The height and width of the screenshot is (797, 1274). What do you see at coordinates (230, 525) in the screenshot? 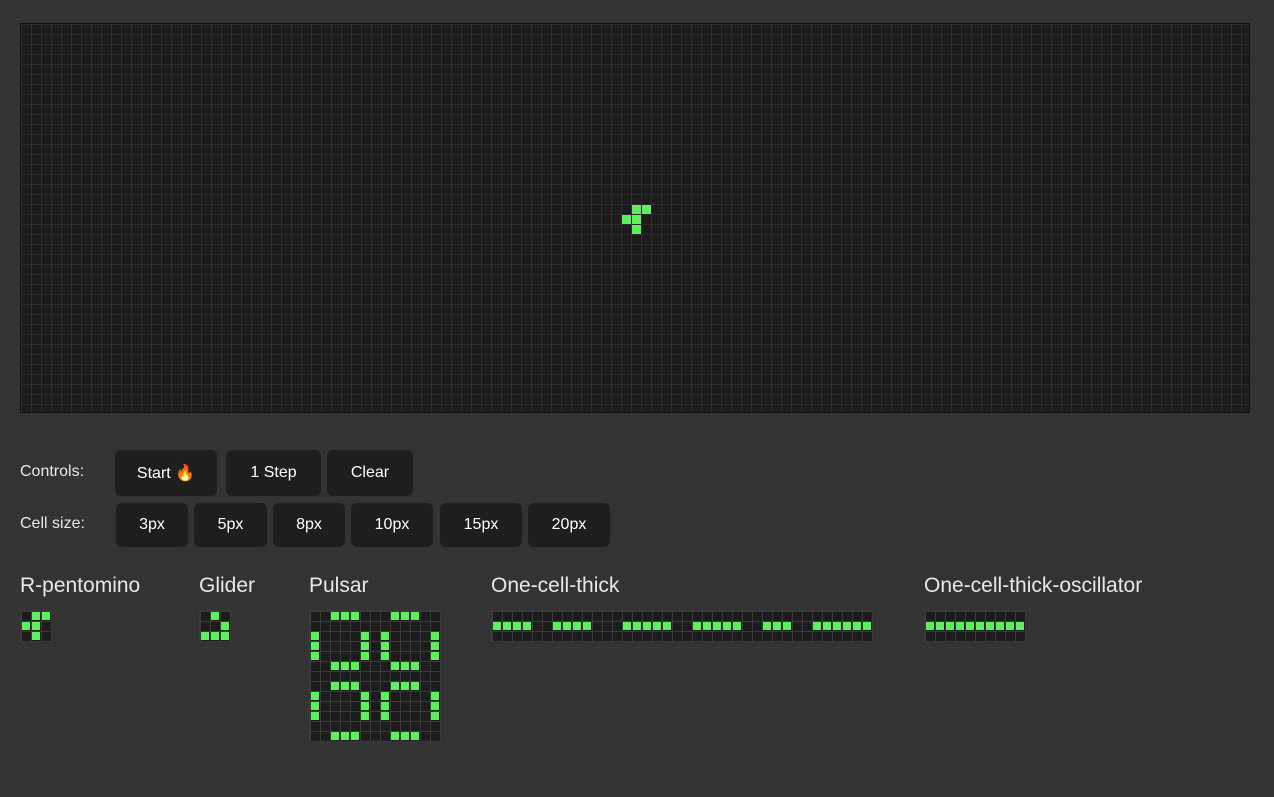
I see `cell-size-5px-button: 5px` at bounding box center [230, 525].